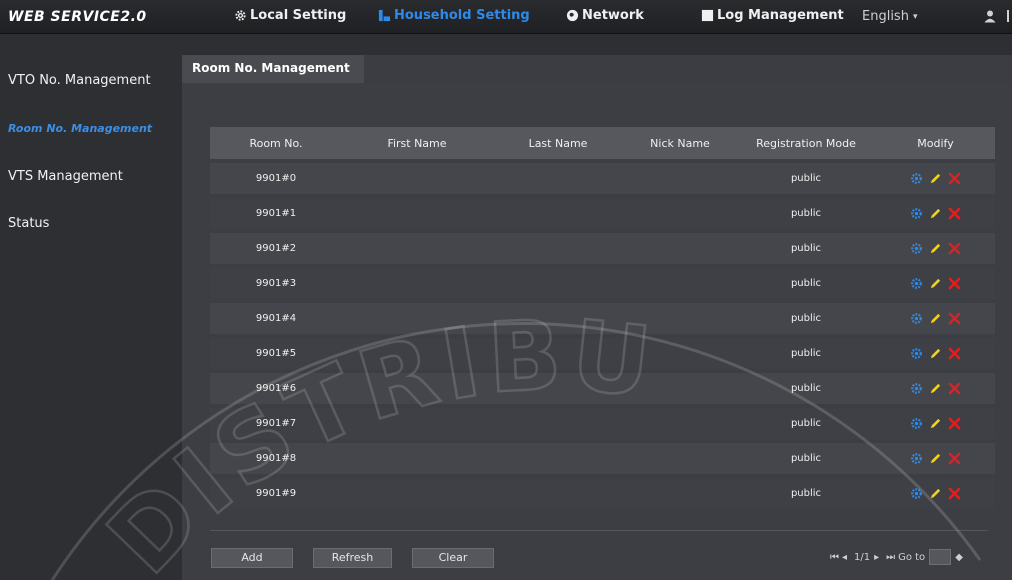 The height and width of the screenshot is (580, 1012). I want to click on logout-icon, so click(1008, 16).